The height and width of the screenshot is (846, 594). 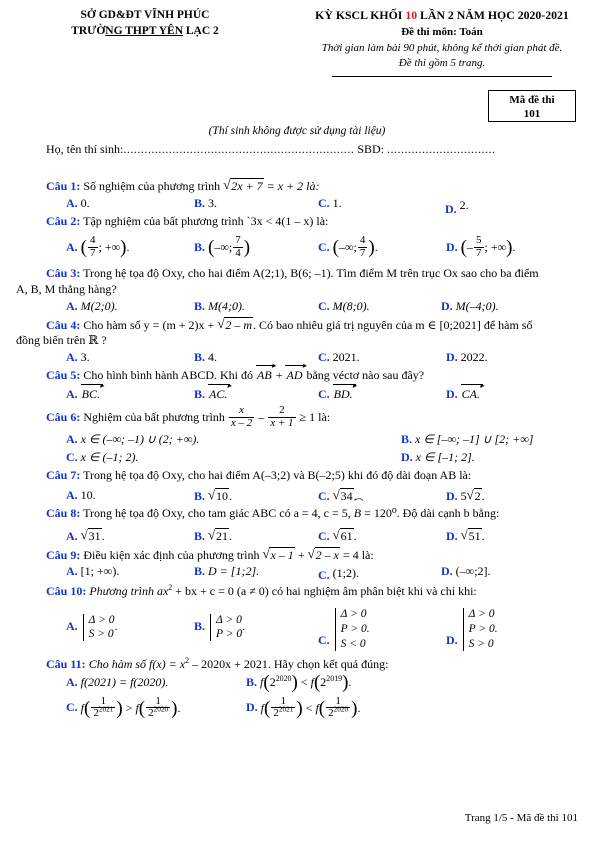 What do you see at coordinates (411, 15) in the screenshot?
I see `exam-grade-highlight: 10` at bounding box center [411, 15].